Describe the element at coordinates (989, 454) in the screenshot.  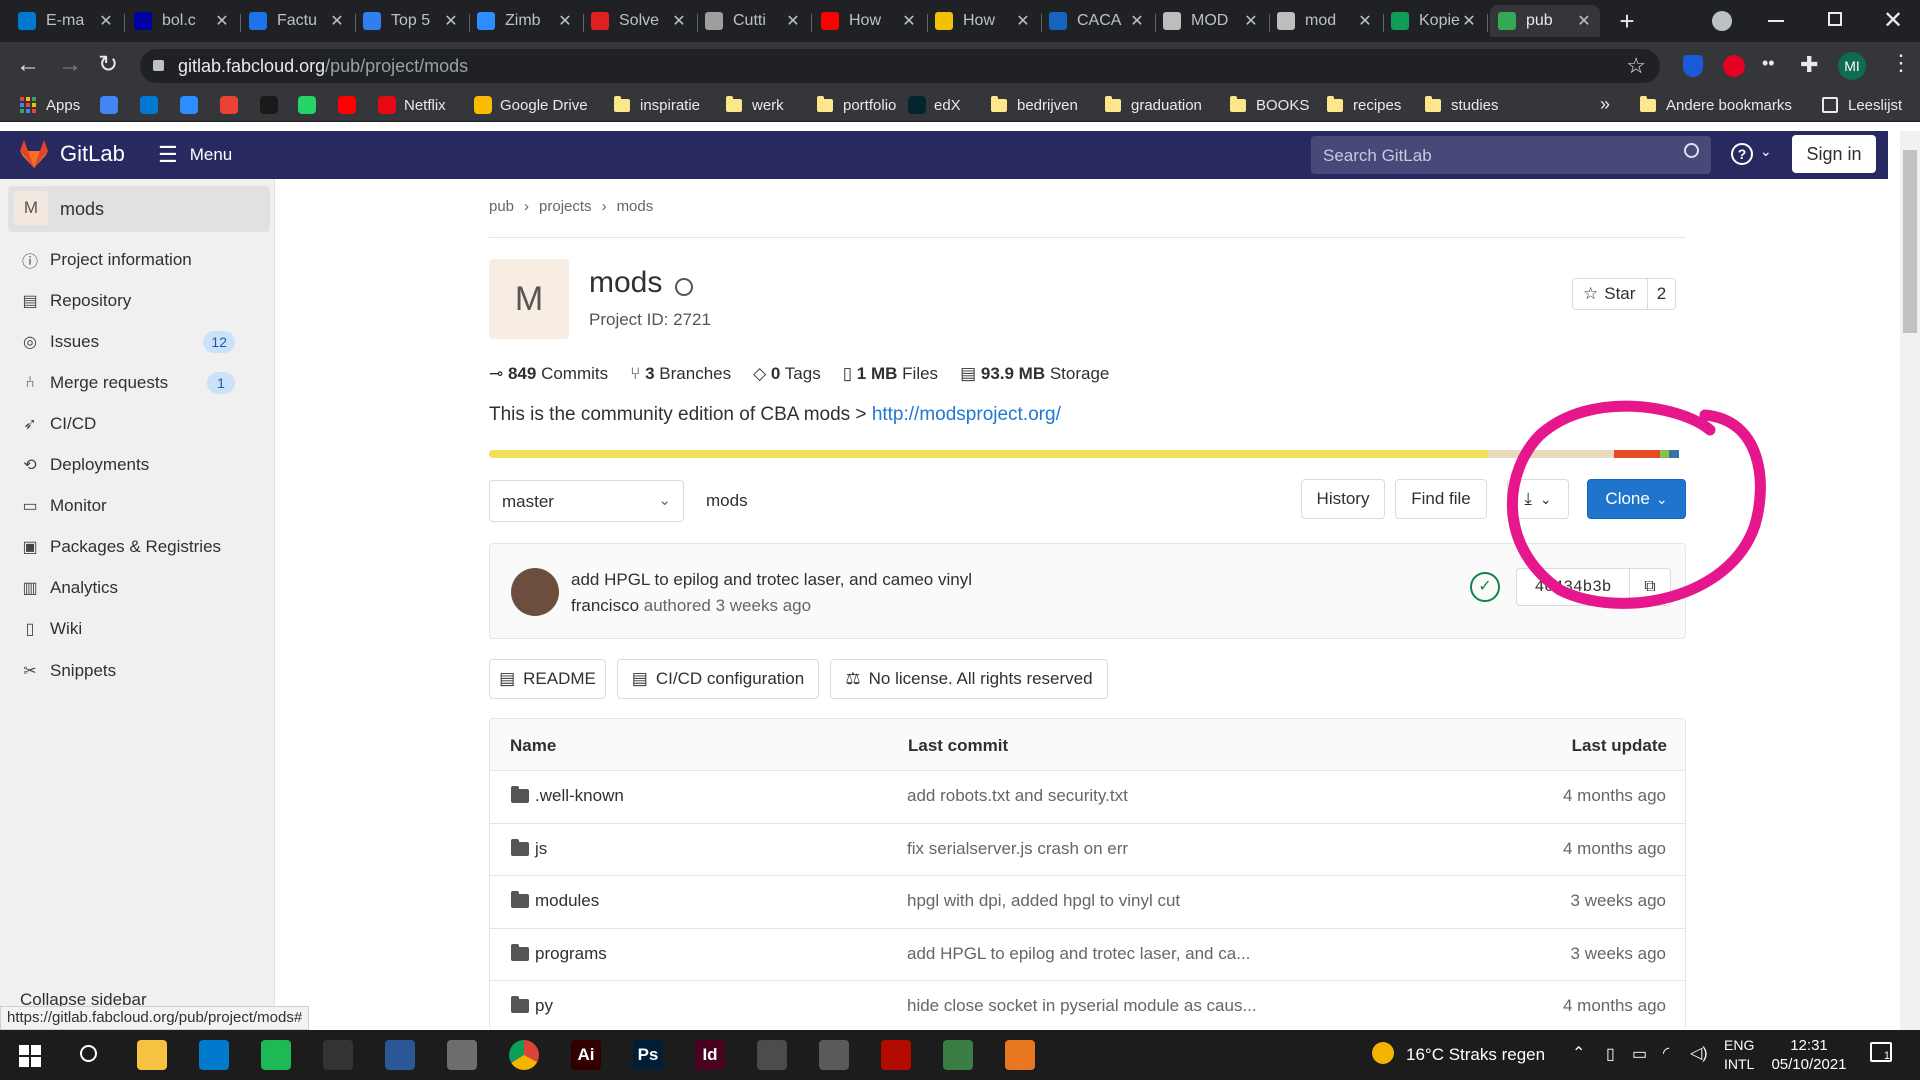
I see `language-segment` at that location.